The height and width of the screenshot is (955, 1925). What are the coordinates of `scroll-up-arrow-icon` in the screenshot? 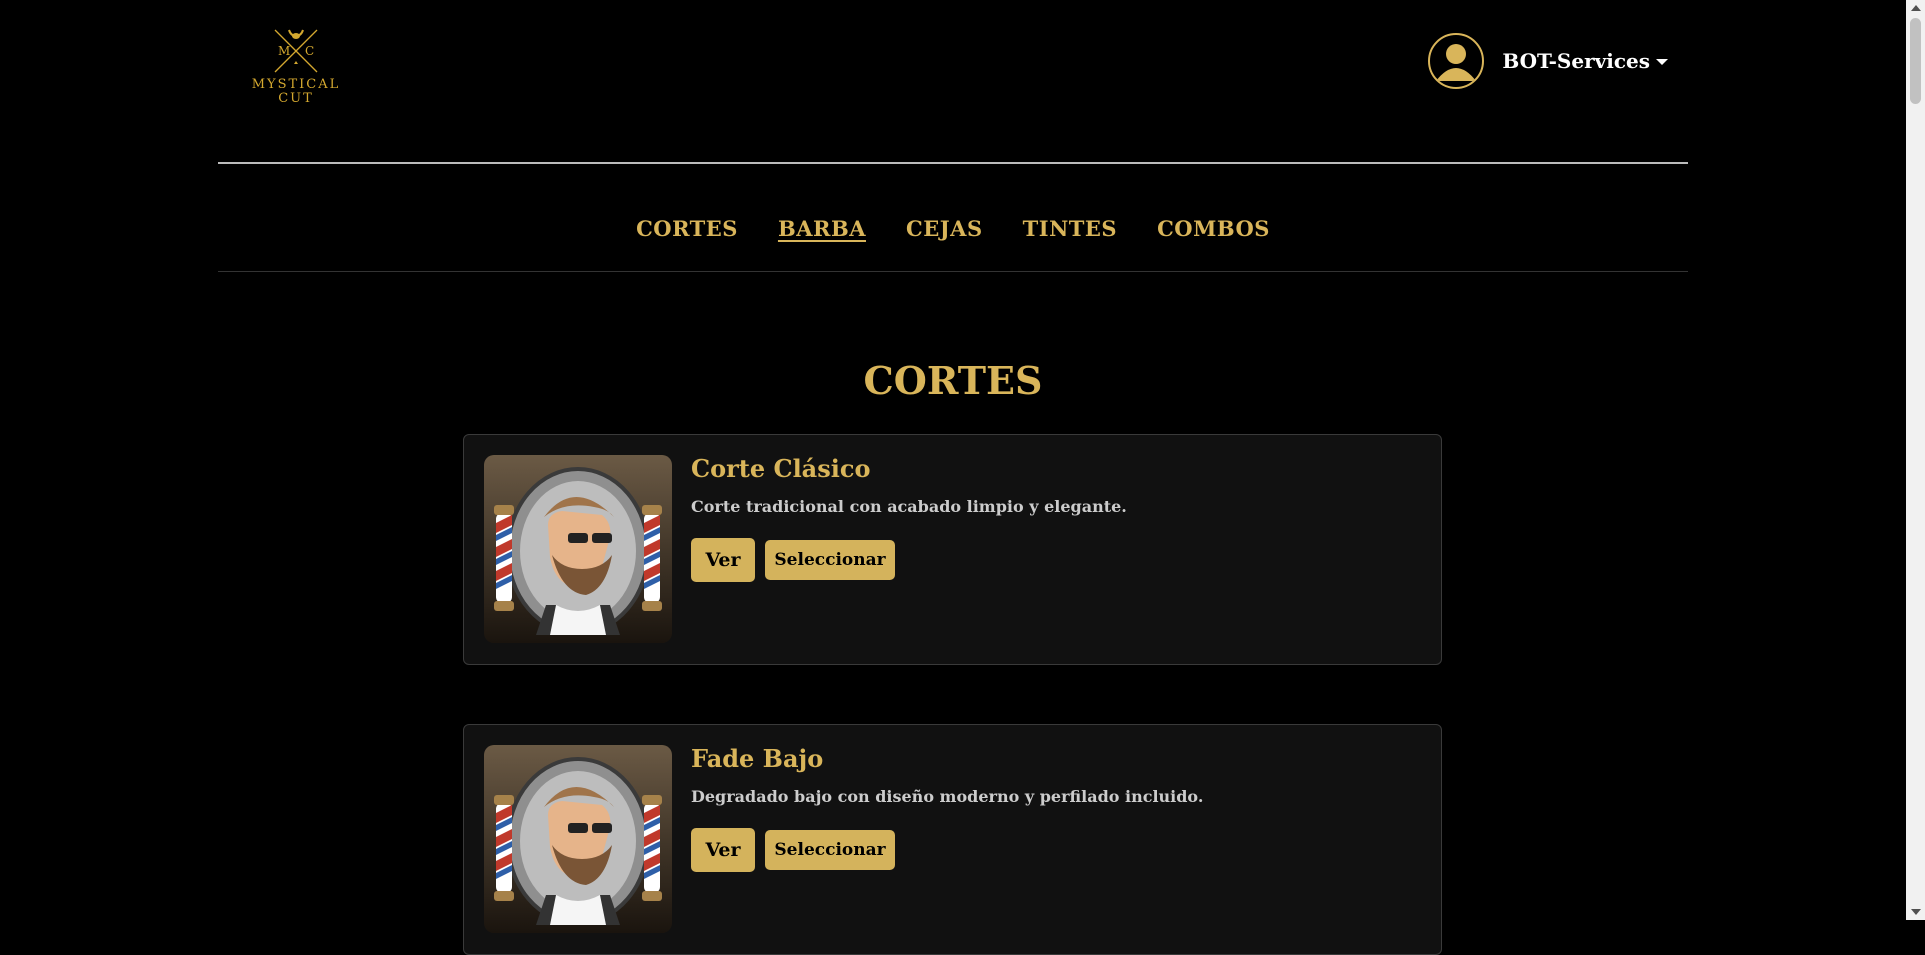 It's located at (1916, 8).